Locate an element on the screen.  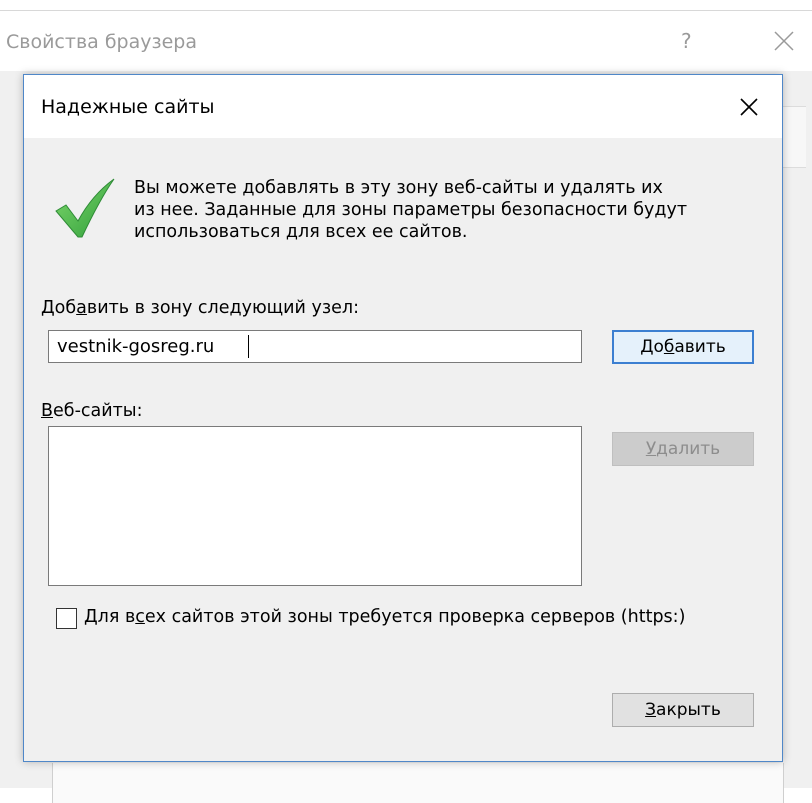
outer-content-edge is located at coordinates (418, 783).